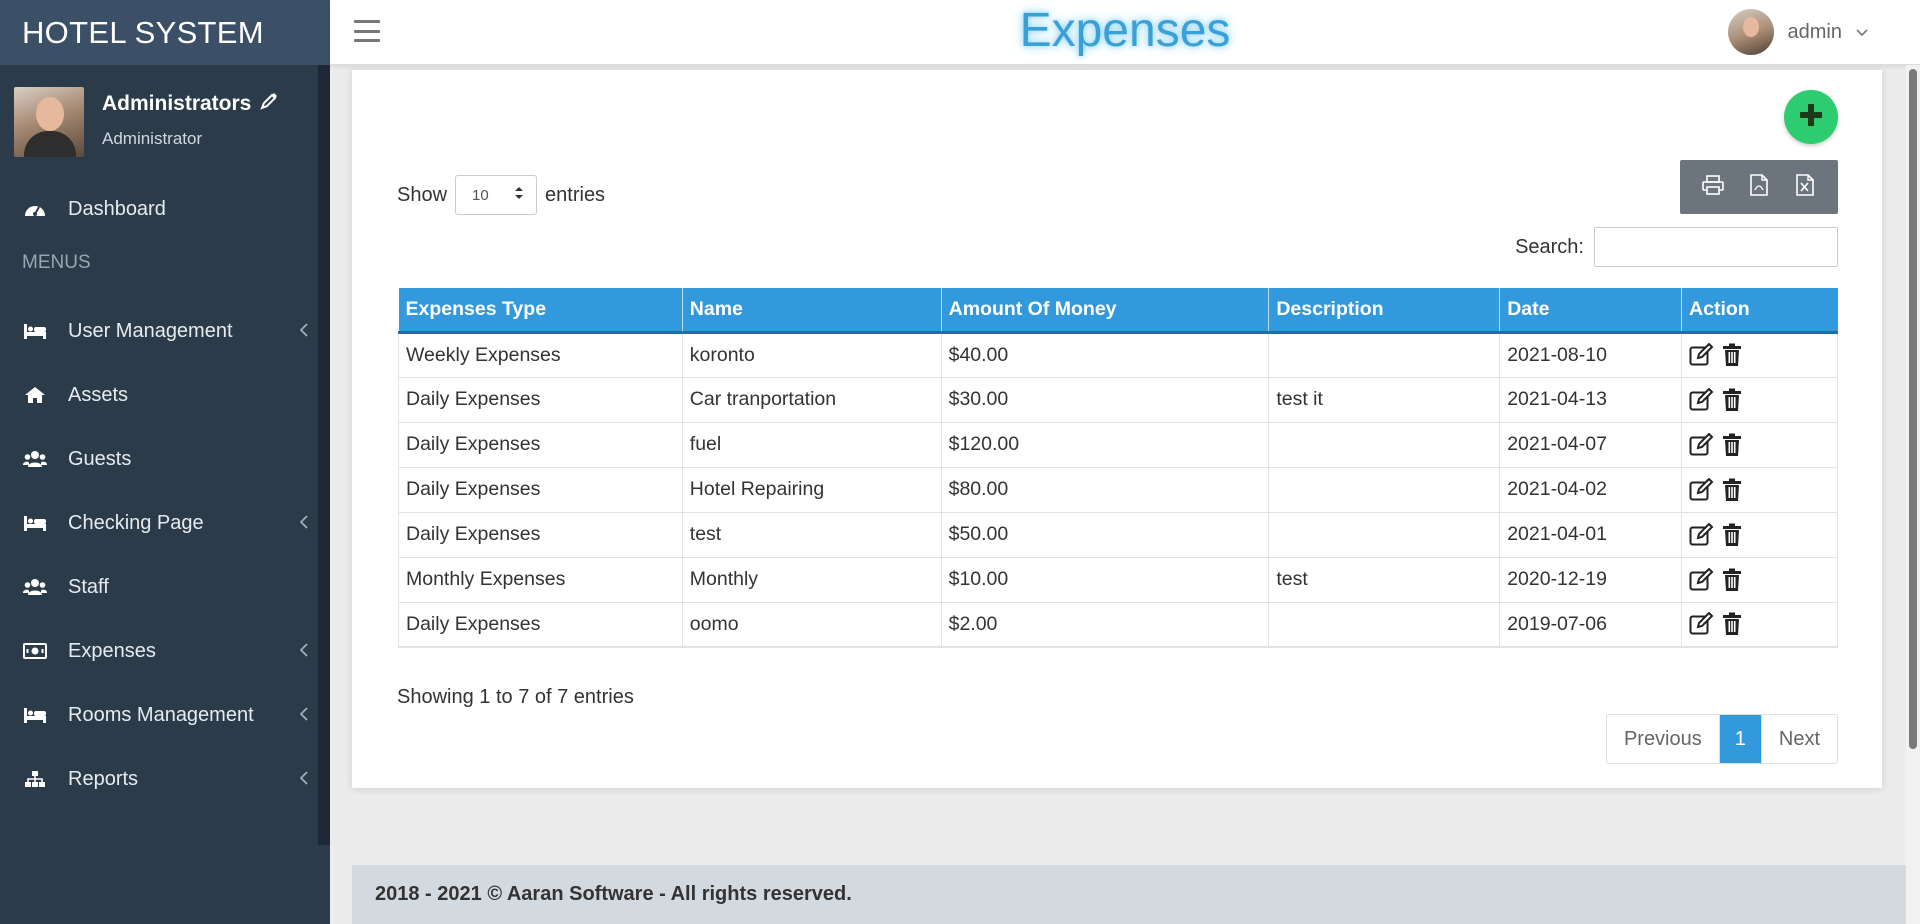 The width and height of the screenshot is (1920, 924). Describe the element at coordinates (811, 354) in the screenshot. I see `table-cell: koronto` at that location.